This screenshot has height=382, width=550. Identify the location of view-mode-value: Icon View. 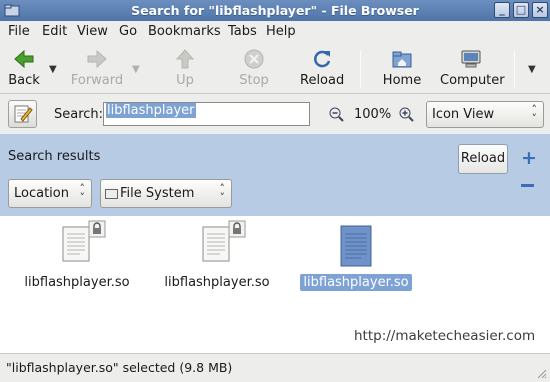
(463, 114).